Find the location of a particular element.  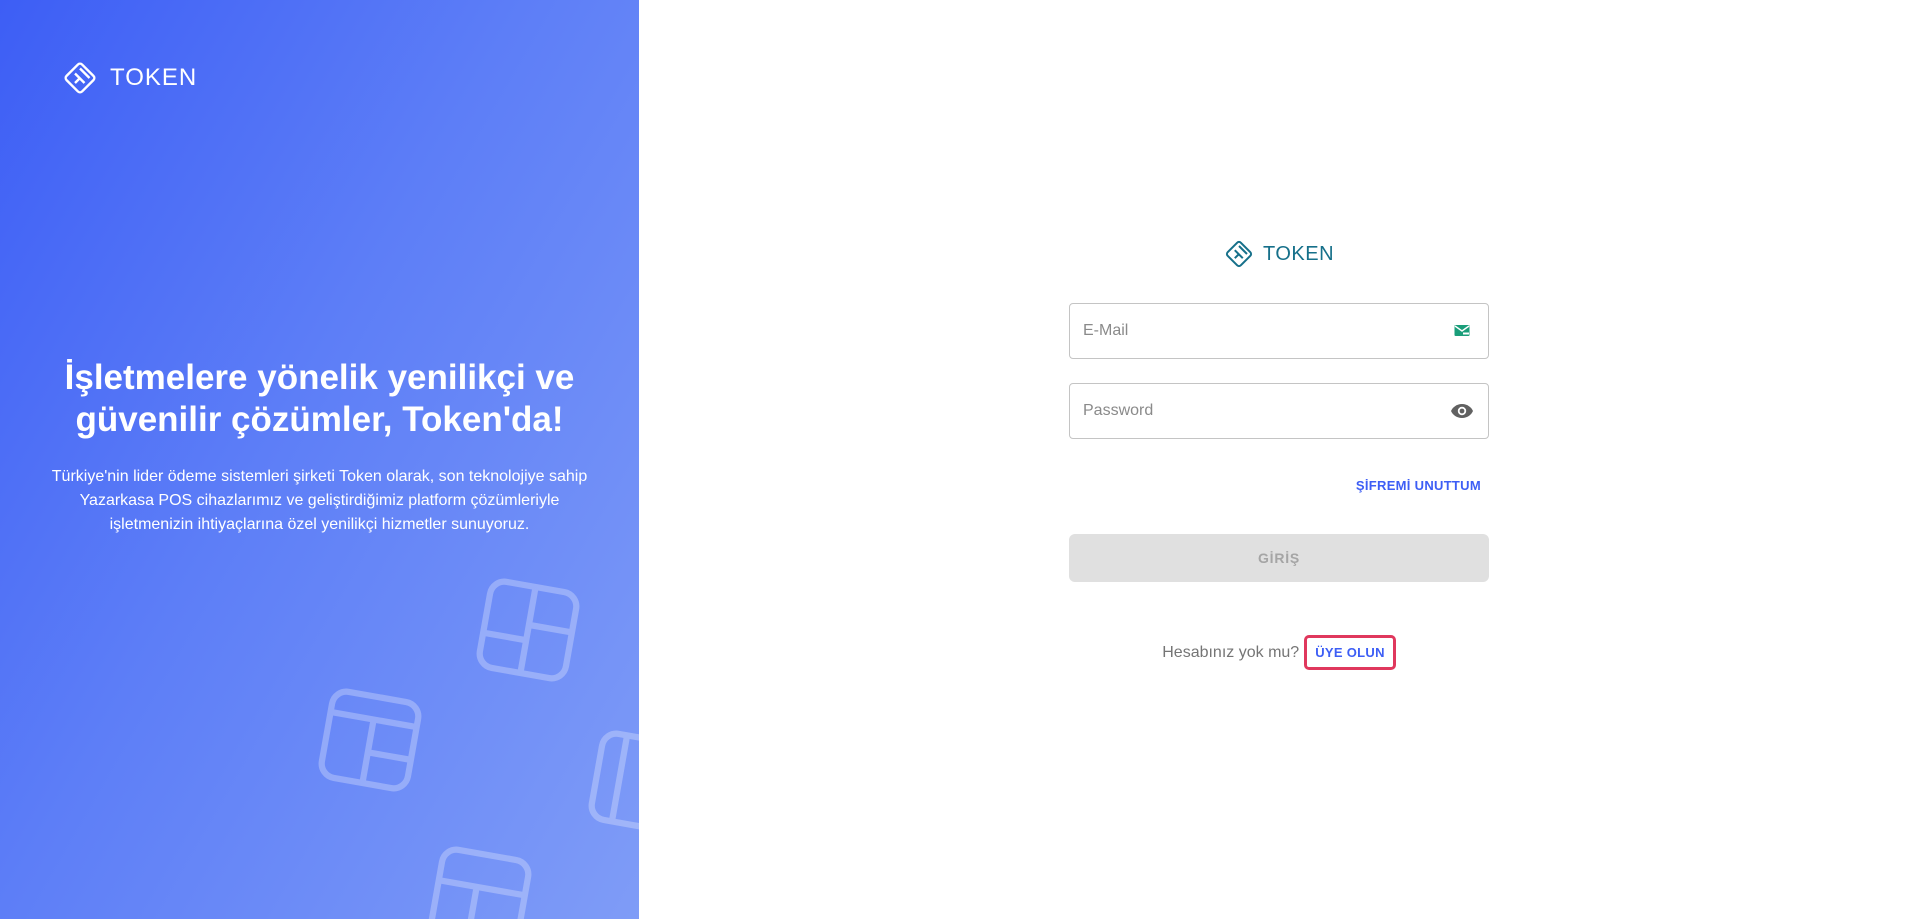

email-field-container is located at coordinates (1279, 331).